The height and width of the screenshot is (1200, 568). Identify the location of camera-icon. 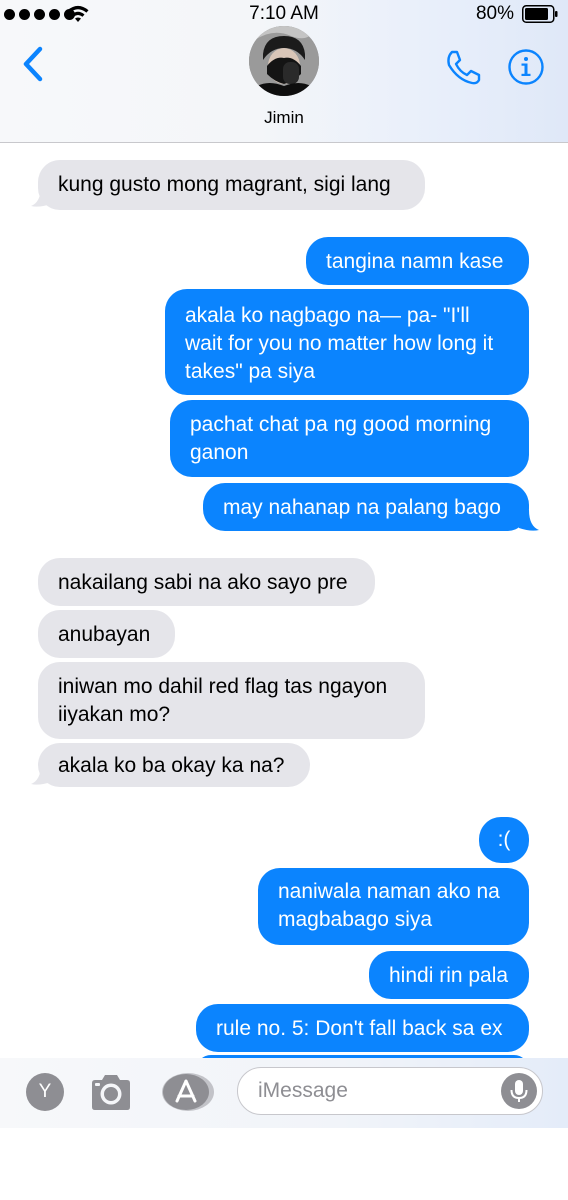
(111, 1092).